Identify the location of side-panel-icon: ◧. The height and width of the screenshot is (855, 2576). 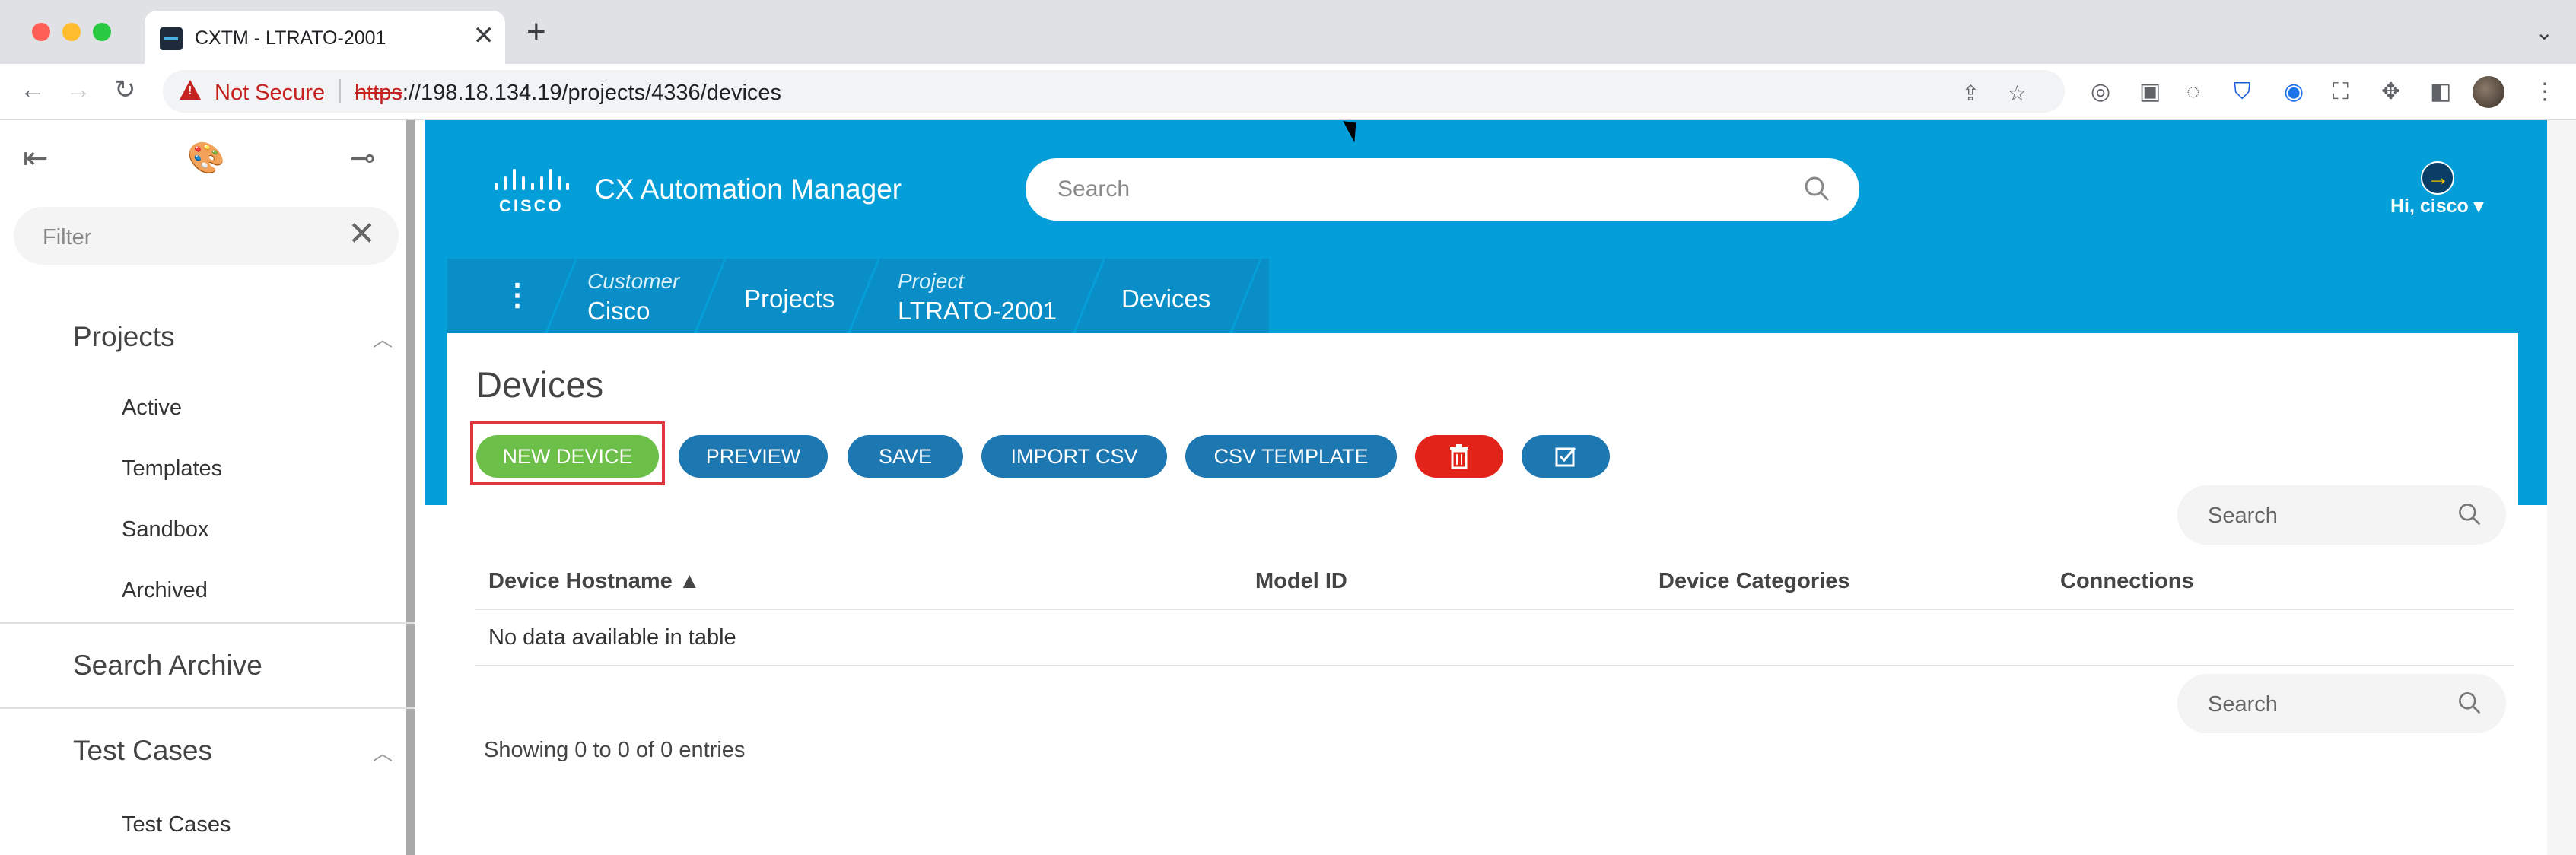
(2440, 92).